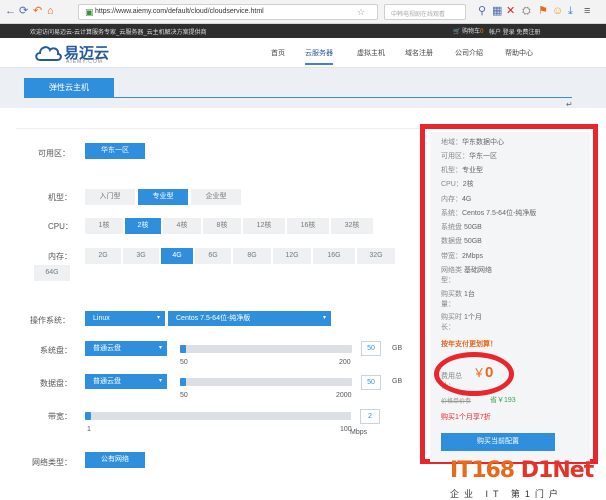 Image resolution: width=606 pixels, height=500 pixels. I want to click on nav-about: 公司介绍, so click(469, 53).